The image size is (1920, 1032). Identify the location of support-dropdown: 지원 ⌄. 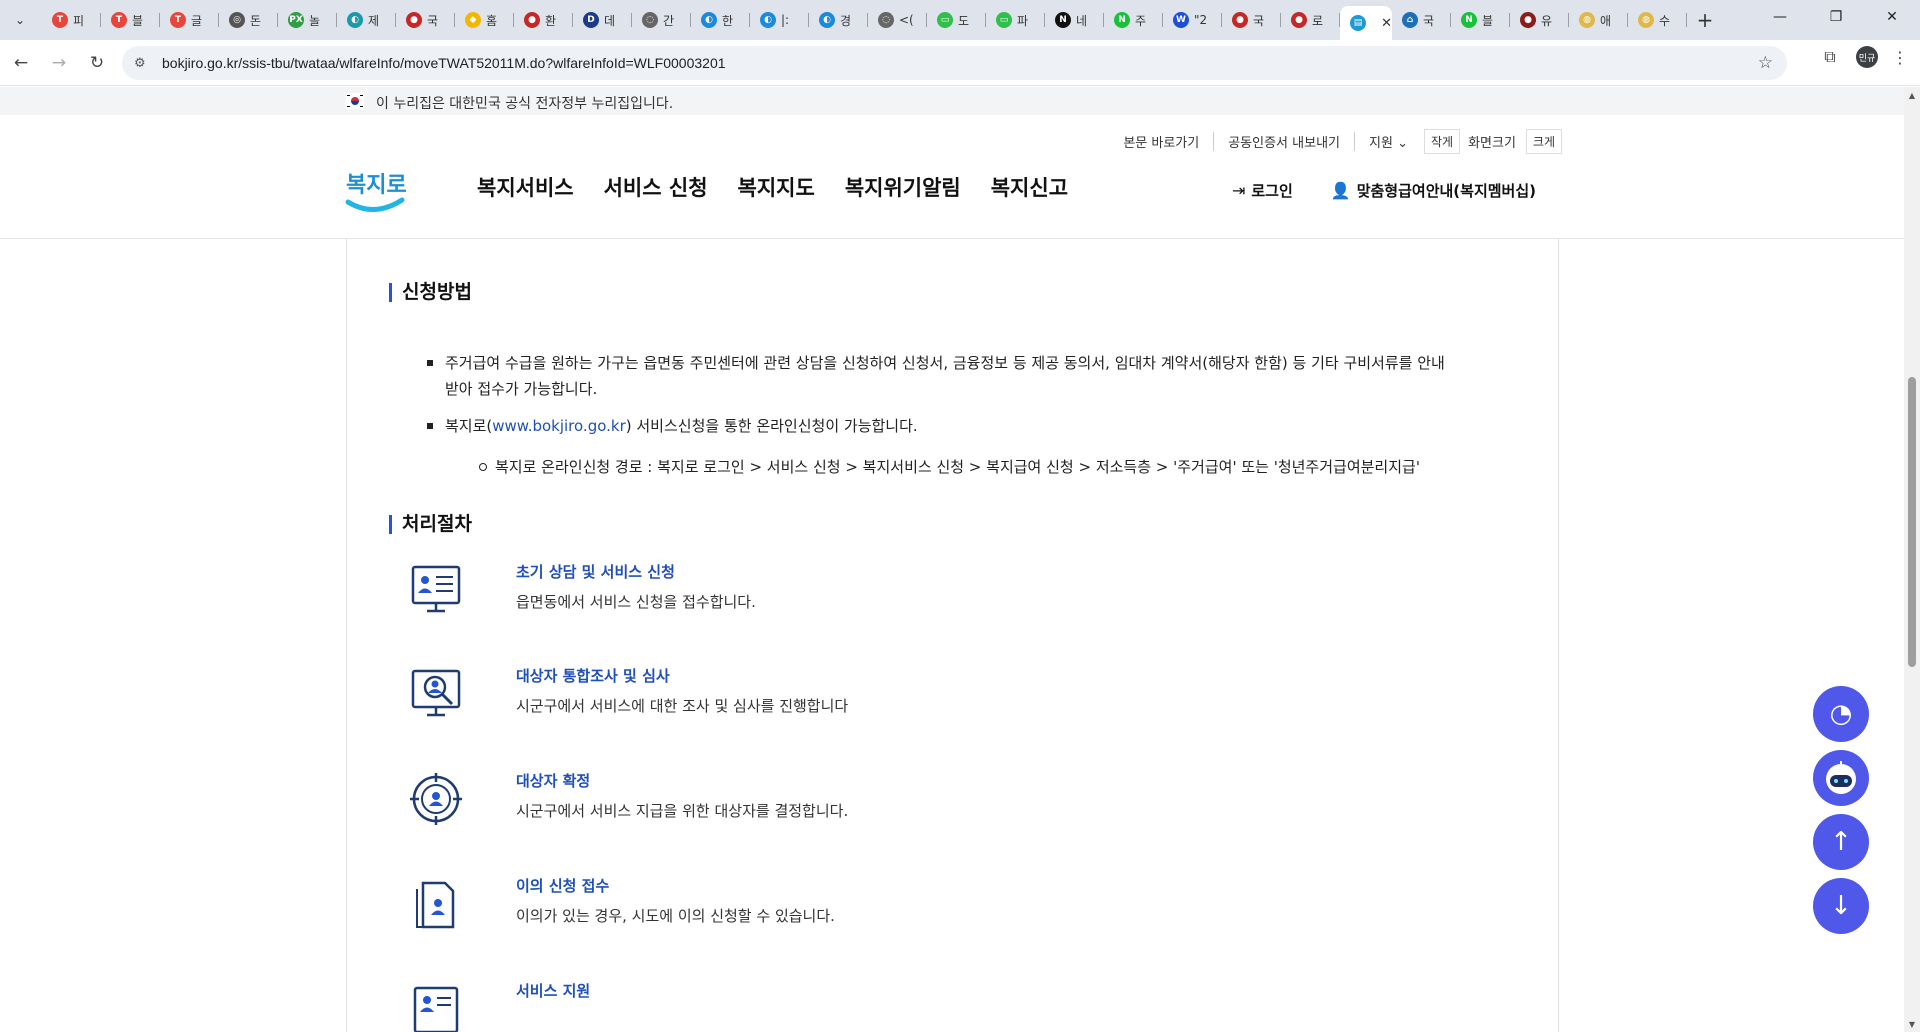
(1388, 141).